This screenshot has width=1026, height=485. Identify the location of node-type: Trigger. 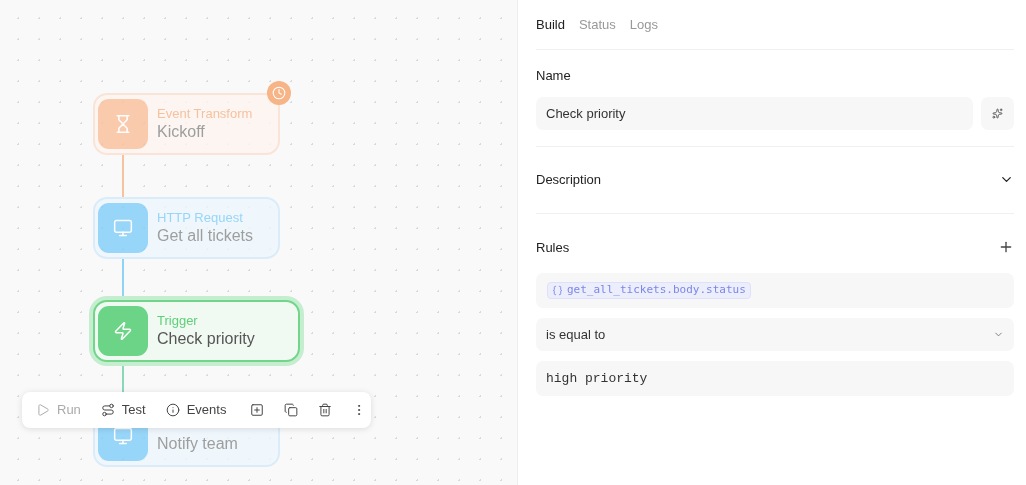
(178, 321).